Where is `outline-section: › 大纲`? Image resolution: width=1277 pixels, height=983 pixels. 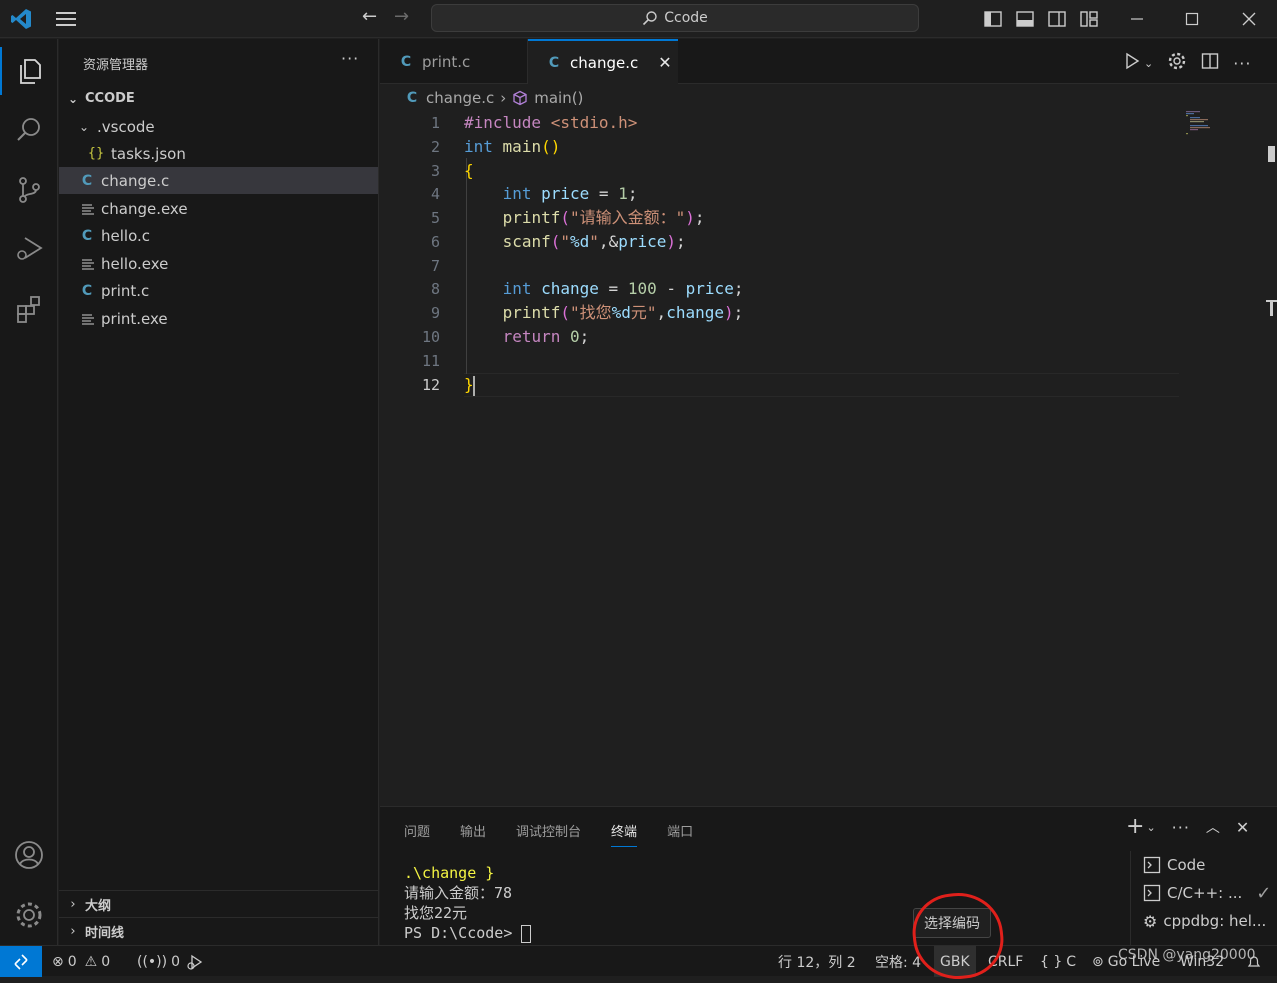 outline-section: › 大纲 is located at coordinates (218, 903).